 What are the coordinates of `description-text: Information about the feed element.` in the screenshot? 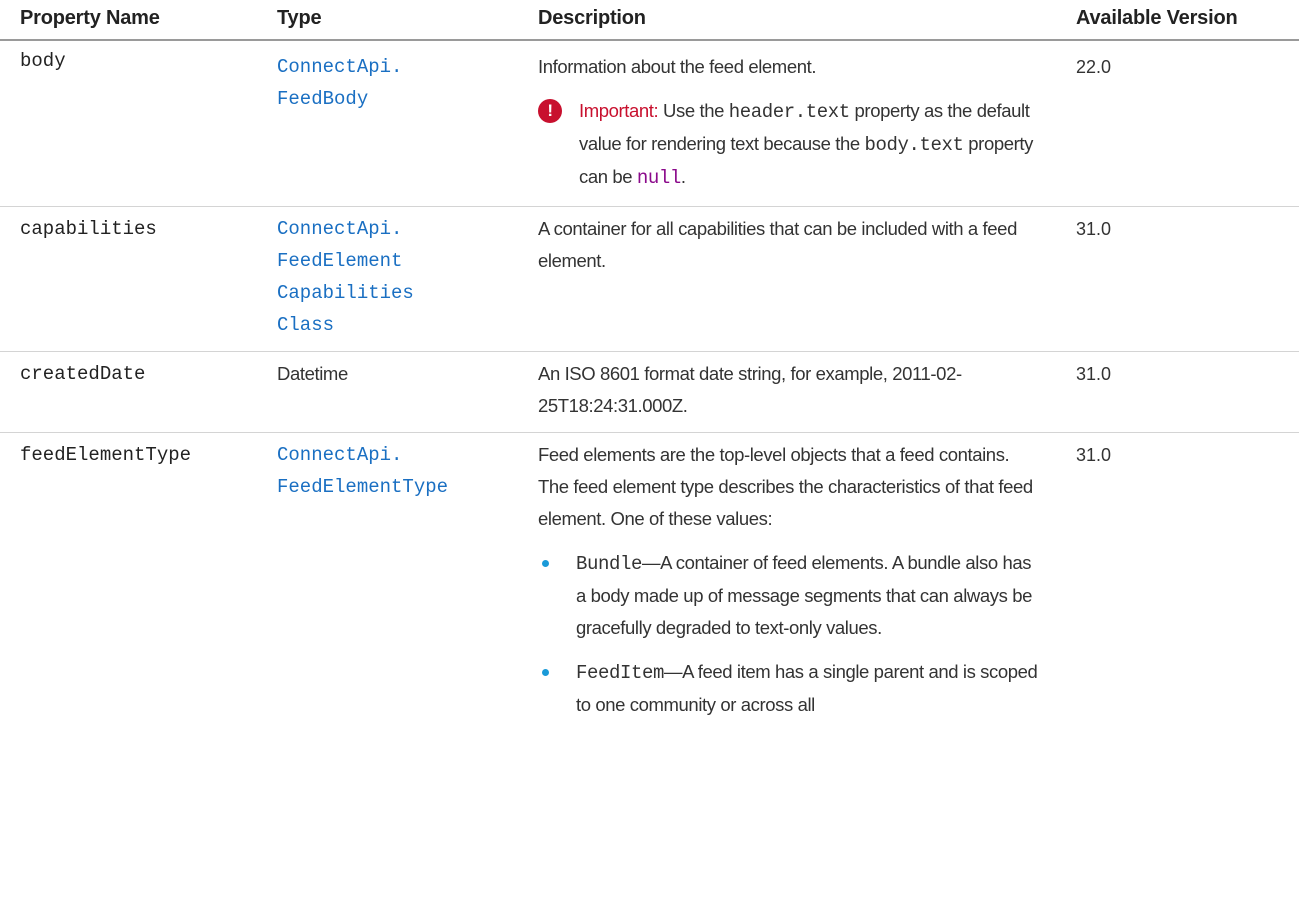 It's located at (677, 66).